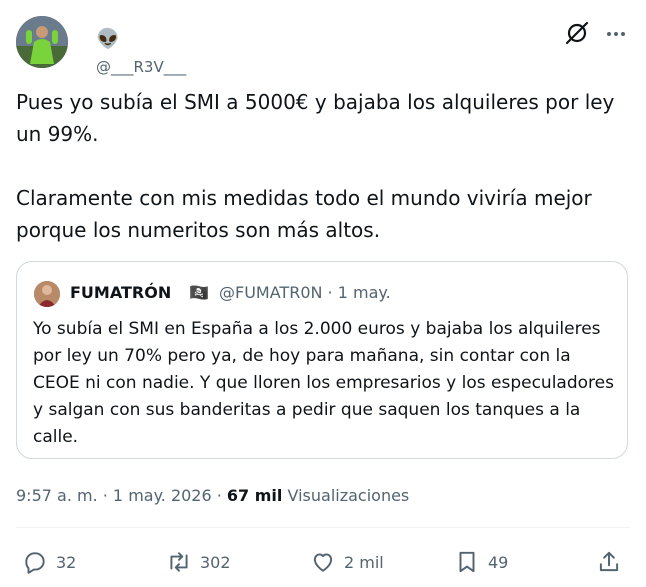  What do you see at coordinates (119, 495) in the screenshot?
I see `timestamp: 9:57 a. m. · 1 may. 2026 ·` at bounding box center [119, 495].